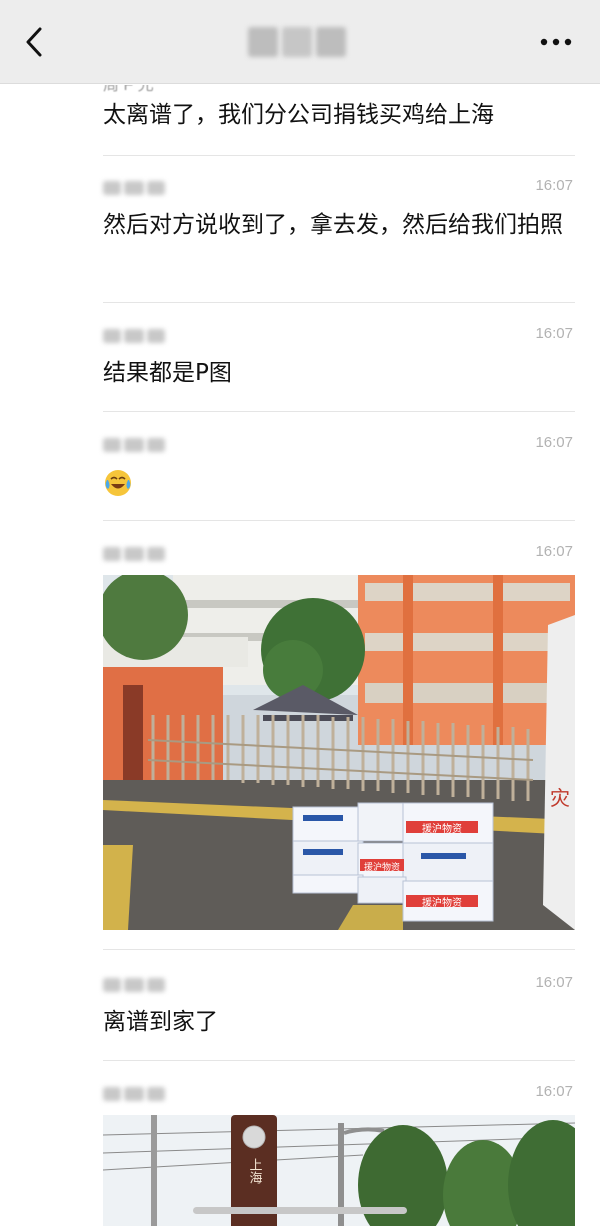 The height and width of the screenshot is (1226, 600). Describe the element at coordinates (339, 1009) in the screenshot. I see `message-item: 16:07 离谱到家了` at that location.